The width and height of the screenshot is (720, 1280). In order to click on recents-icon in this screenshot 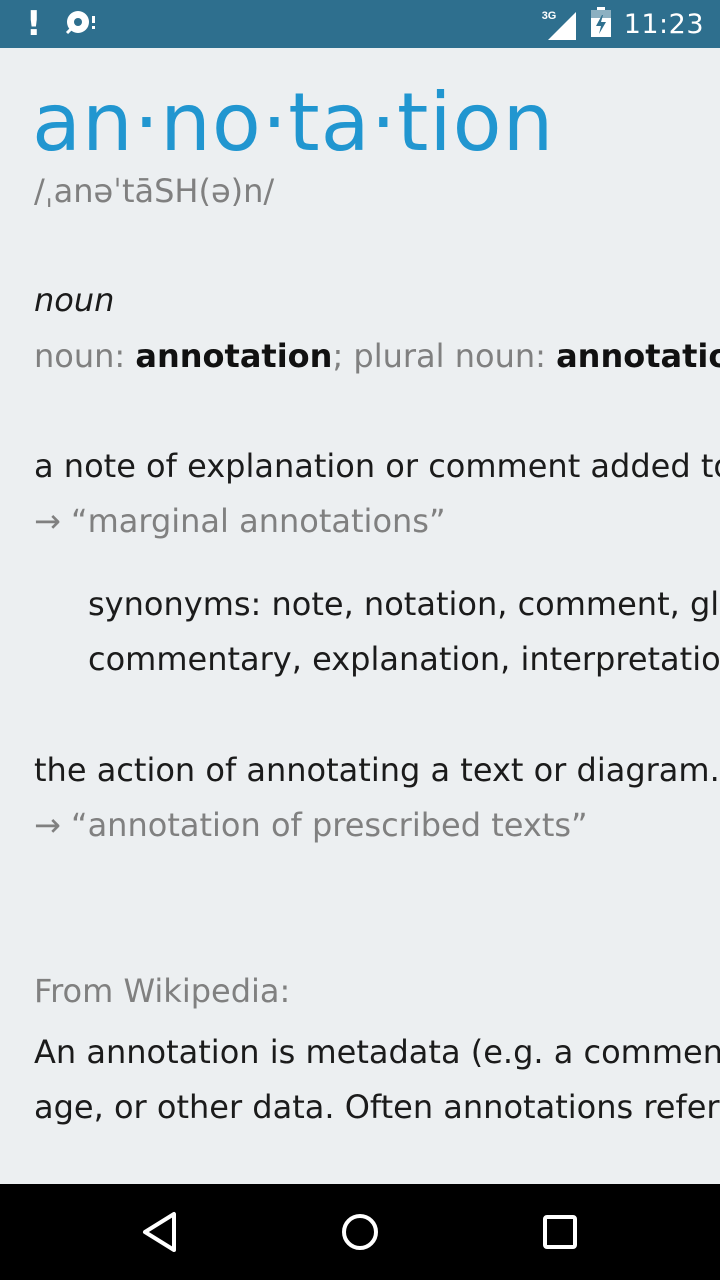, I will do `click(560, 1232)`.